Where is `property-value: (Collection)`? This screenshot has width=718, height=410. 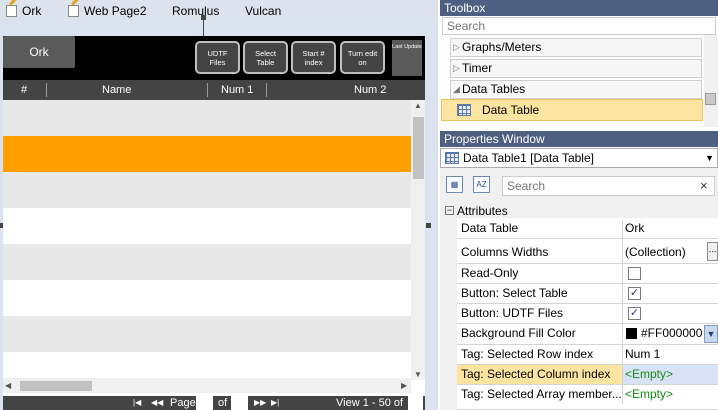
property-value: (Collection) is located at coordinates (655, 252).